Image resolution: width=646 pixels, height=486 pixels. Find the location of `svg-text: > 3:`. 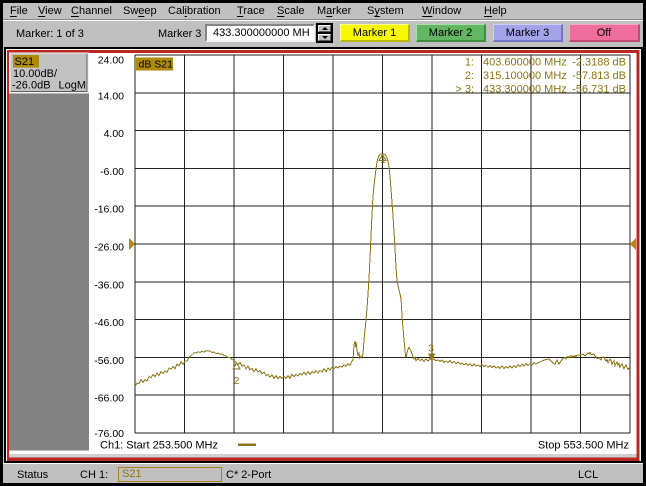

svg-text: > 3: is located at coordinates (464, 90).